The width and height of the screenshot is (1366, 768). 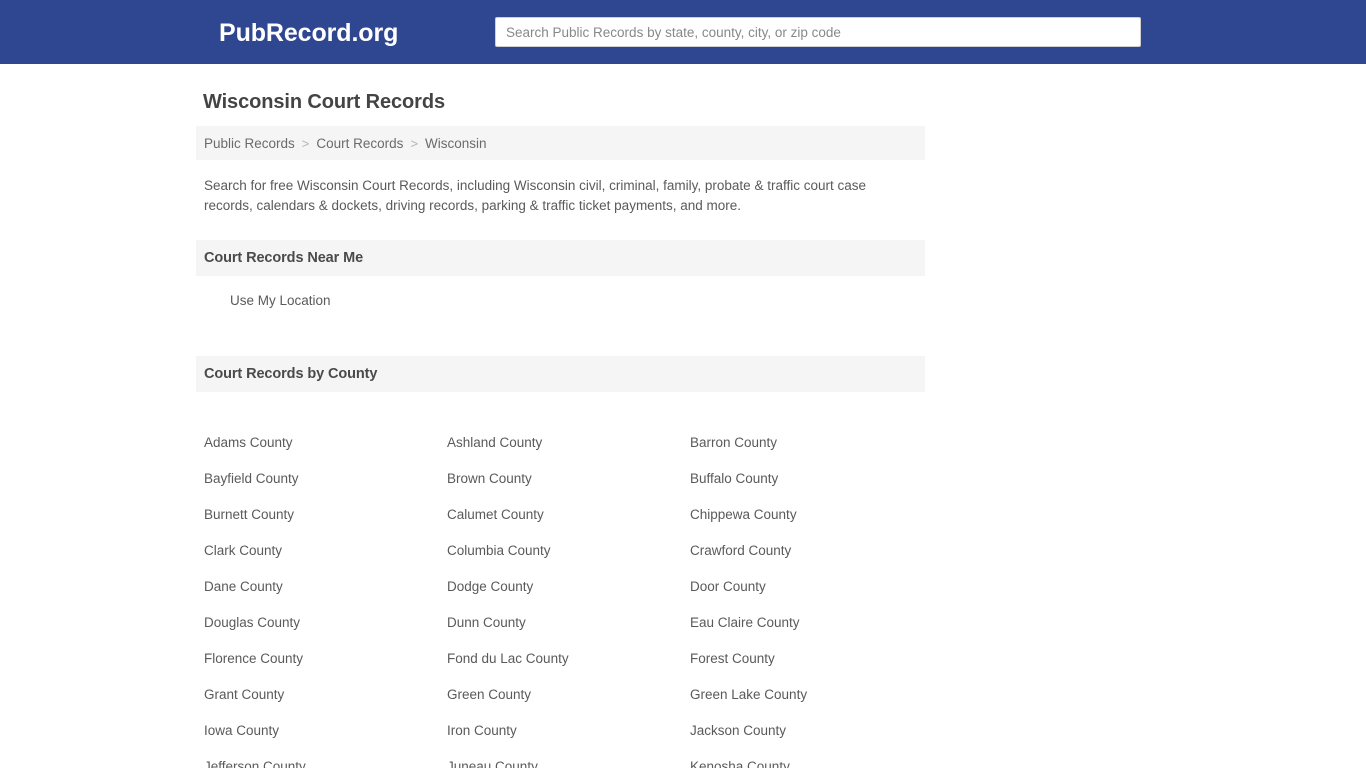 What do you see at coordinates (325, 443) in the screenshot?
I see `county-cell: Adams County` at bounding box center [325, 443].